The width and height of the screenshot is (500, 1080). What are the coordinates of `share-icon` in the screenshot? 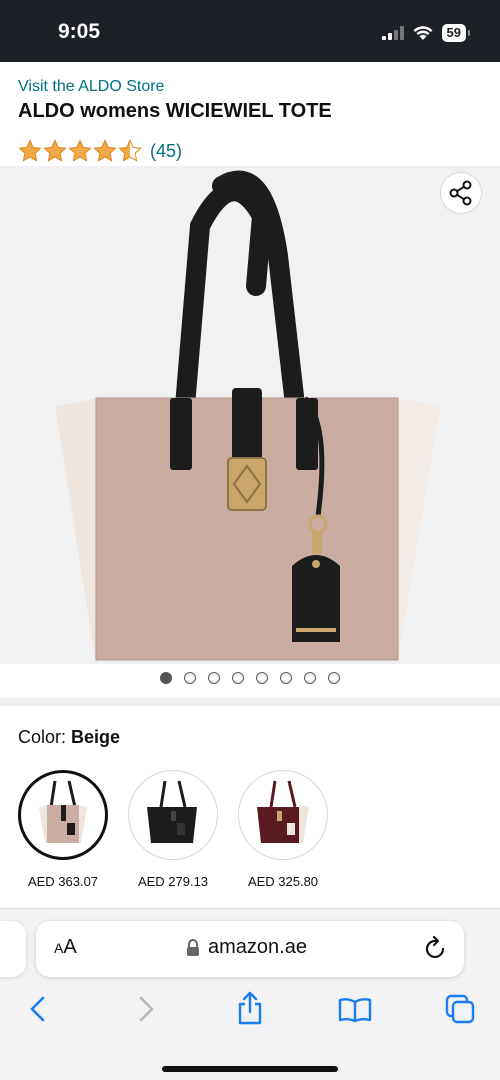 It's located at (460, 193).